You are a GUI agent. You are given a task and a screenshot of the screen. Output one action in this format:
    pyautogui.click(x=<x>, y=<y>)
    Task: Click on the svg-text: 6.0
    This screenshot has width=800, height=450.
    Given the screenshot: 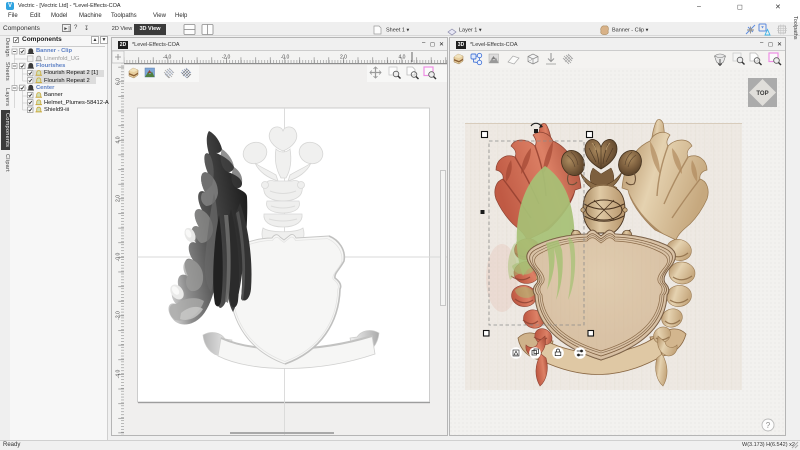 What is the action you would take?
    pyautogui.click(x=119, y=81)
    